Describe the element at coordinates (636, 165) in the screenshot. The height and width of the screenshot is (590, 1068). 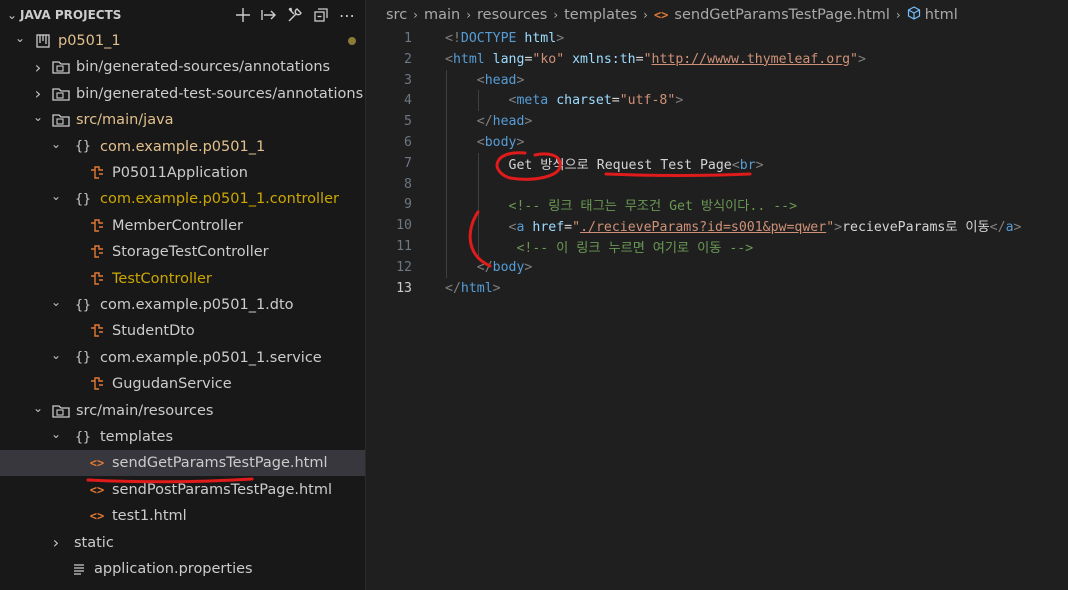
I see `code-text: Get 방식으로 Request Test Page<br>` at that location.